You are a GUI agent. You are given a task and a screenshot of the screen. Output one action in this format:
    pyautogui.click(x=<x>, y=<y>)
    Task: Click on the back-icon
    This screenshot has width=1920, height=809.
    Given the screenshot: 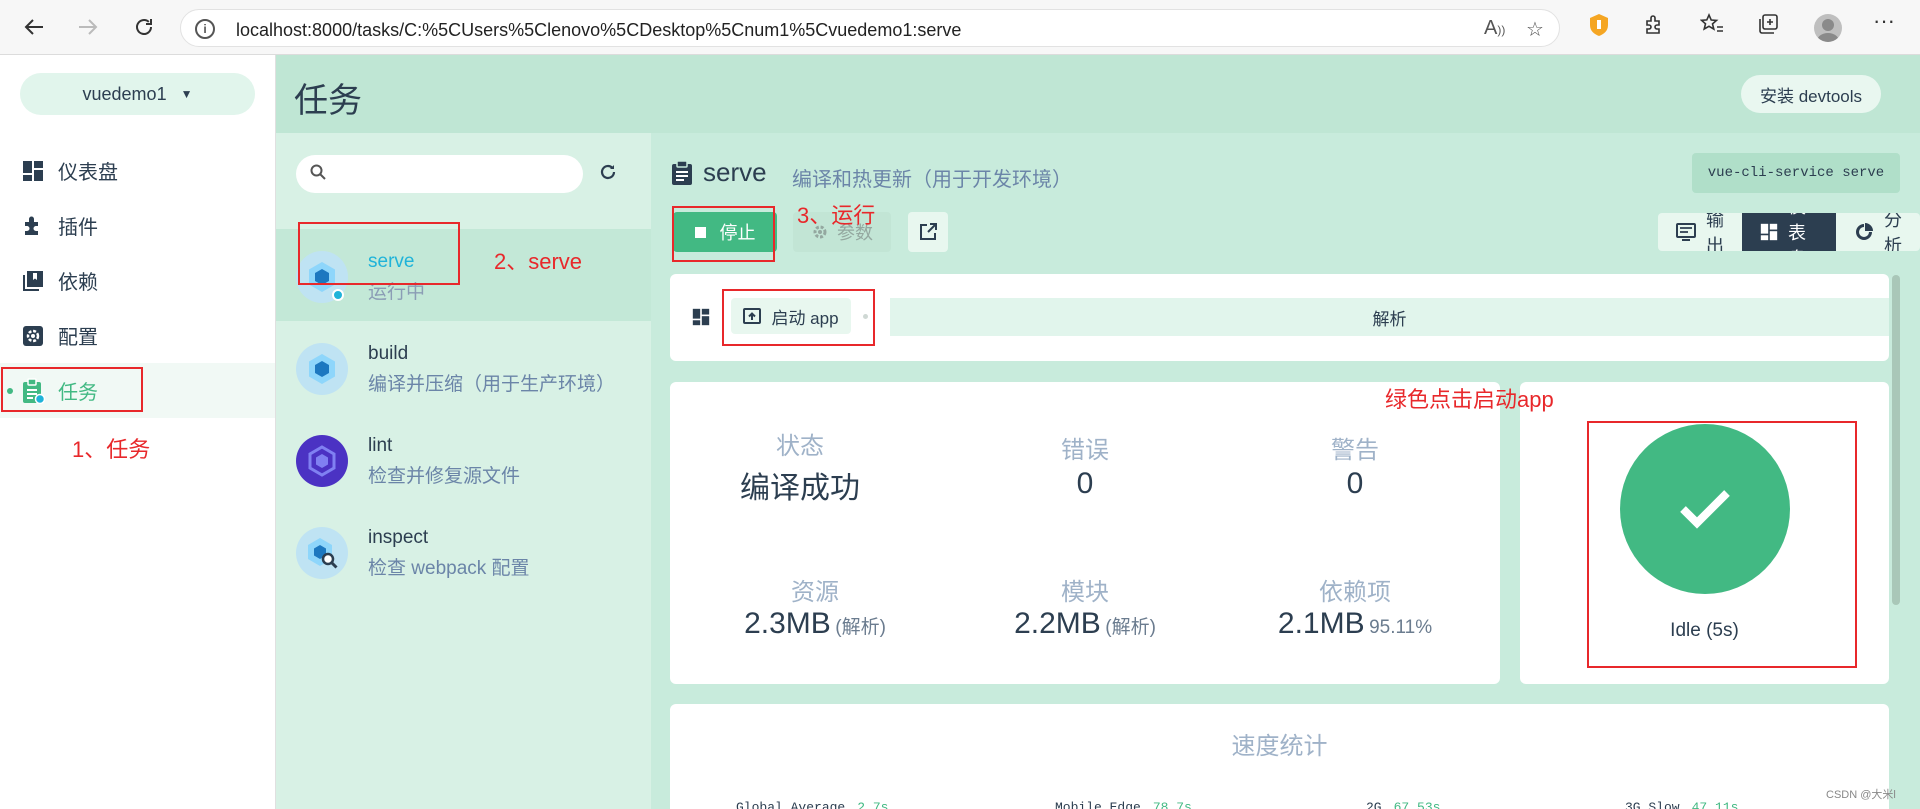 What is the action you would take?
    pyautogui.click(x=34, y=27)
    